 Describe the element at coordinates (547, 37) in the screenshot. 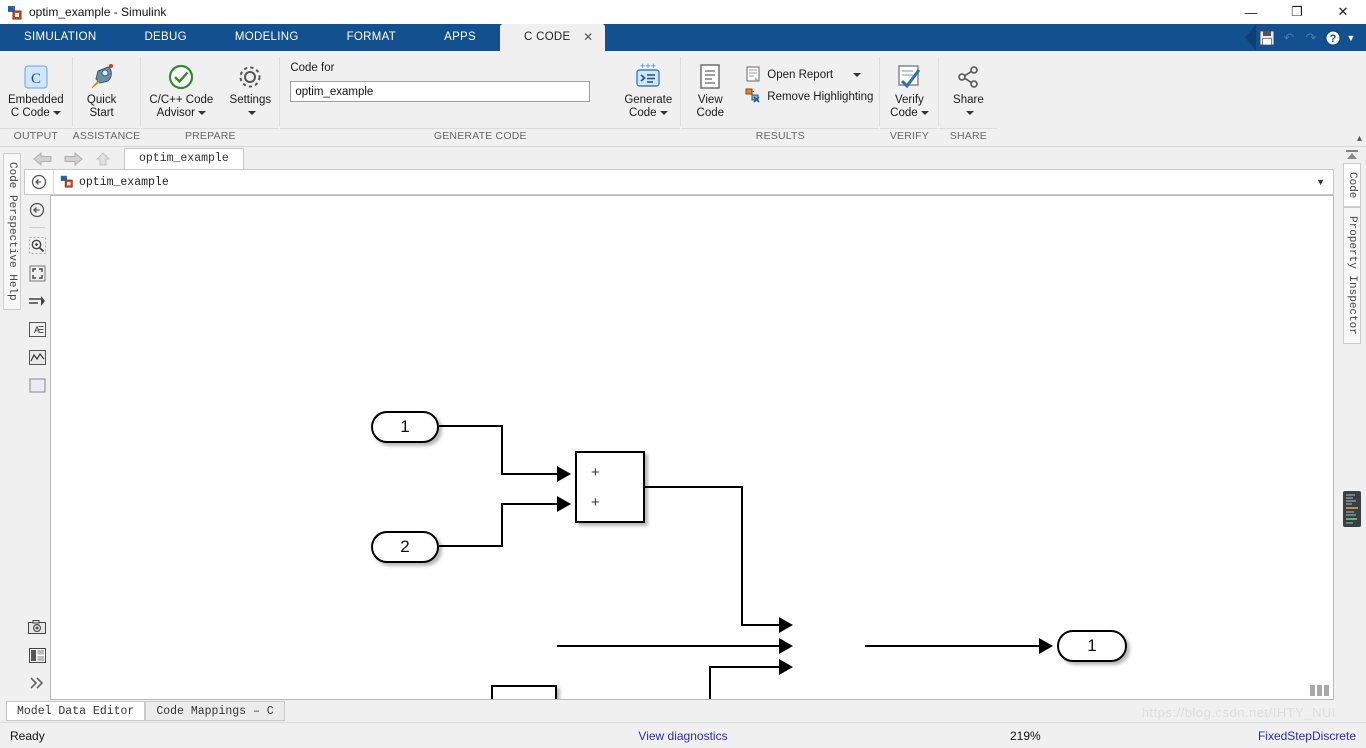

I see `tab-c-code-label: C CODE` at that location.